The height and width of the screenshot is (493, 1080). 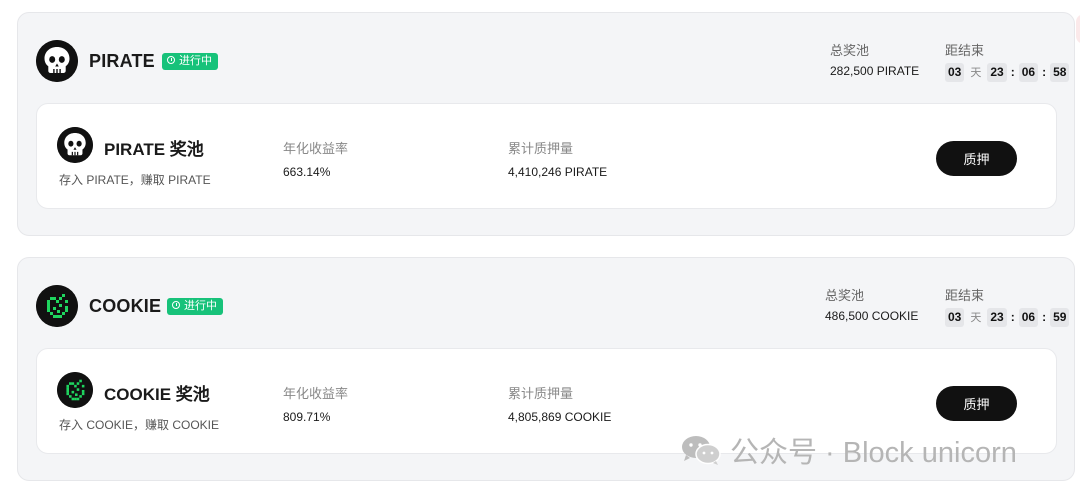 What do you see at coordinates (135, 180) in the screenshot?
I see `pool-subtitle: 存入 PIRATE，赚取 PIRATE` at bounding box center [135, 180].